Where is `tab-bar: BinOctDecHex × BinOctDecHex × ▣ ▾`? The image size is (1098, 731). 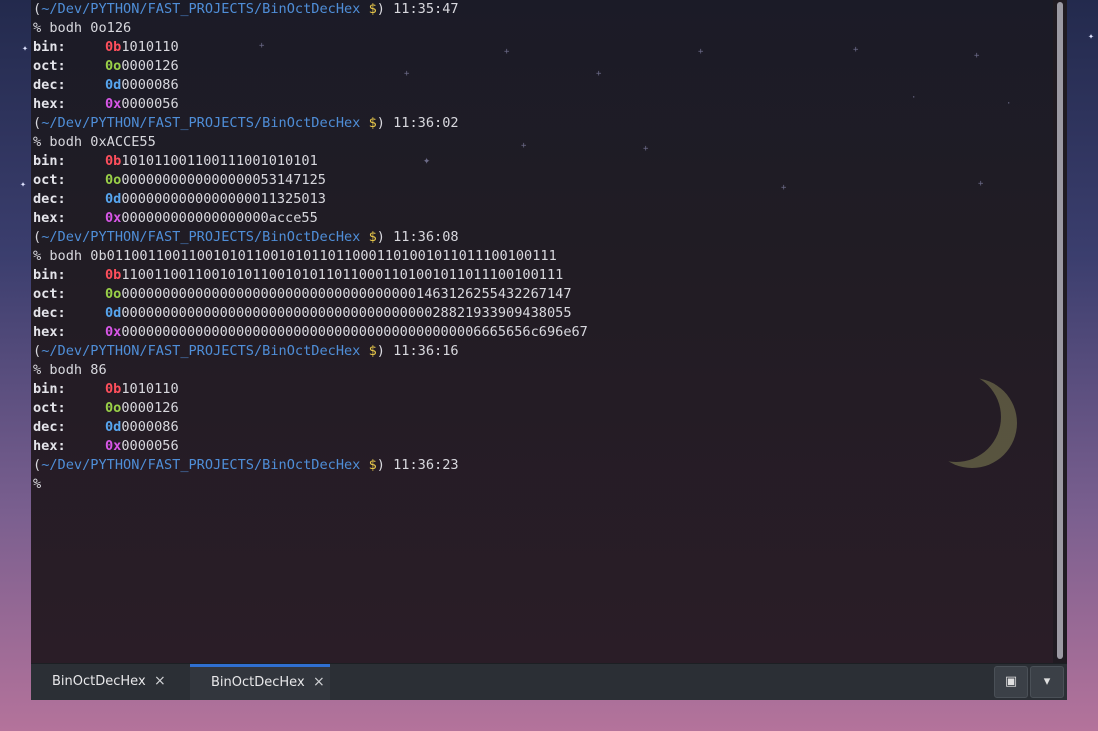
tab-bar: BinOctDecHex × BinOctDecHex × ▣ ▾ is located at coordinates (549, 681).